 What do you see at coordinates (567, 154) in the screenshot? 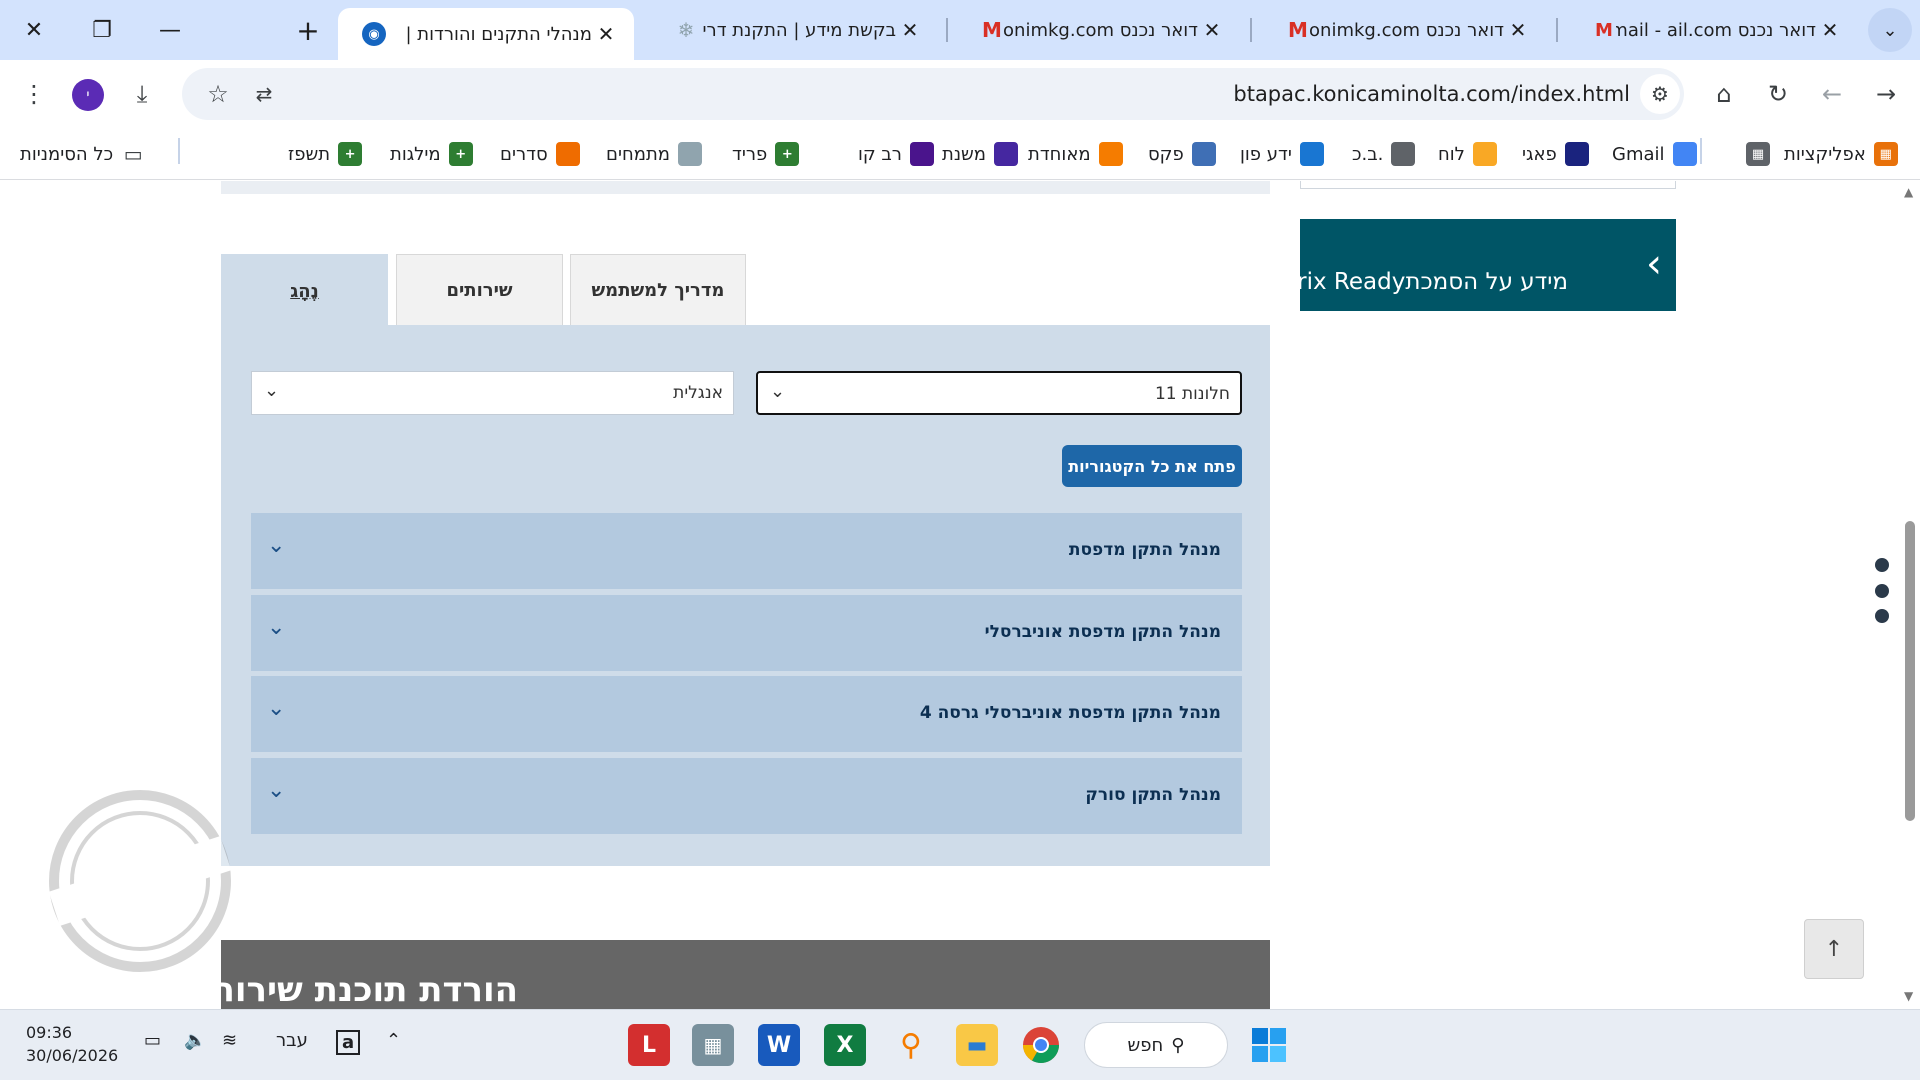
I see `sdarim-icon` at bounding box center [567, 154].